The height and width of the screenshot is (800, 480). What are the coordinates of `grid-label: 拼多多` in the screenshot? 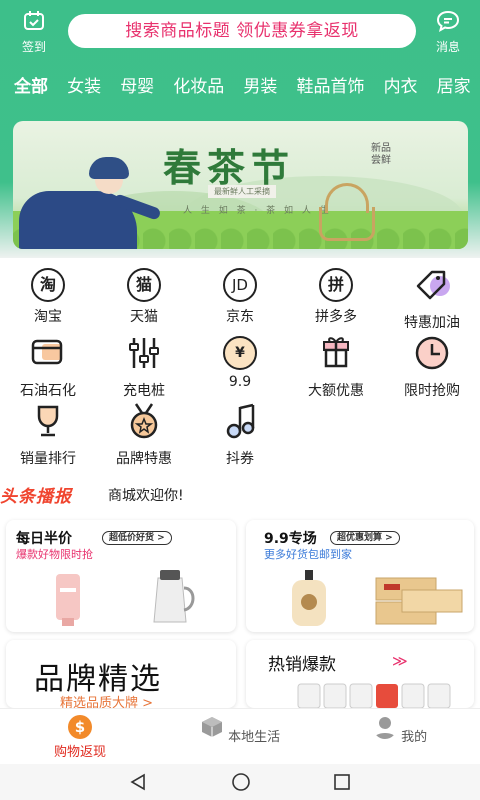 It's located at (336, 317).